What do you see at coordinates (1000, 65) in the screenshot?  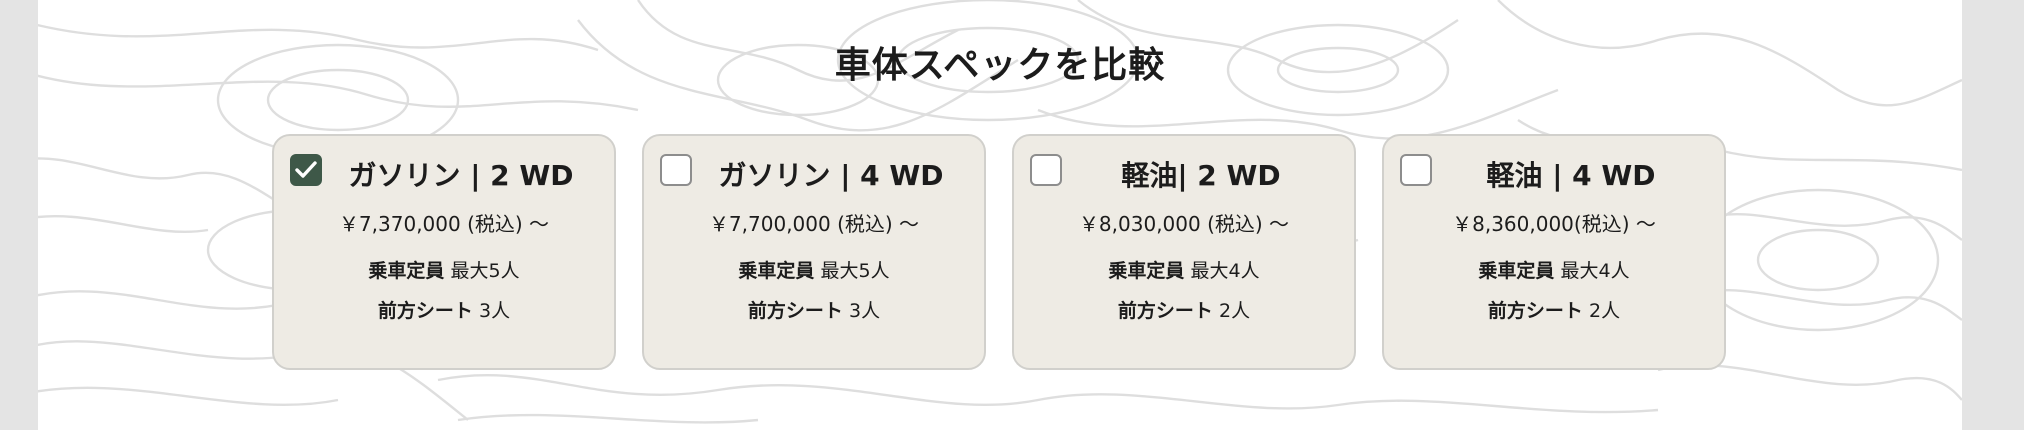 I see `section-title: 車体スペックを比較` at bounding box center [1000, 65].